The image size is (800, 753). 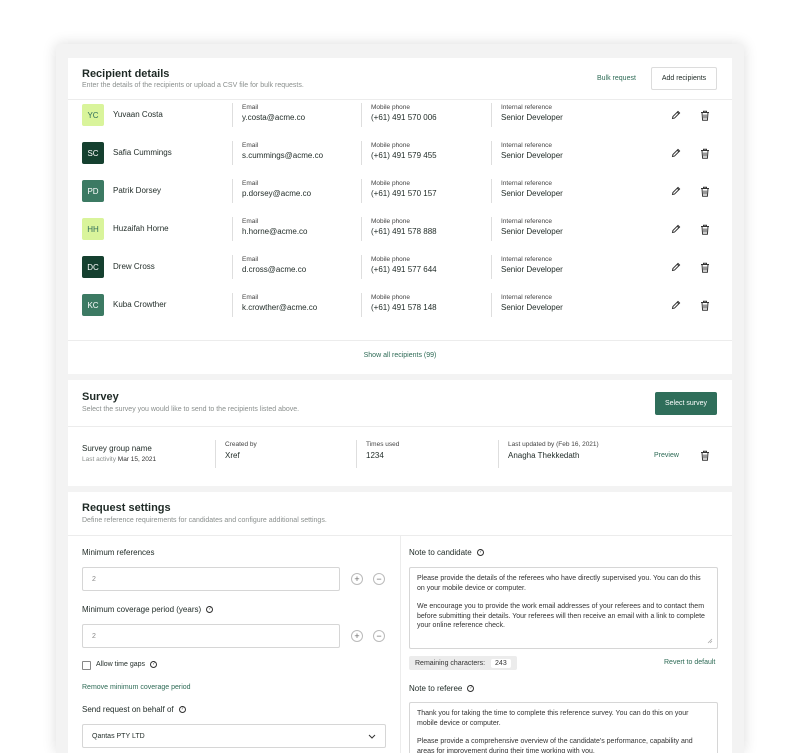 I want to click on select-survey-button: Select survey, so click(x=686, y=403).